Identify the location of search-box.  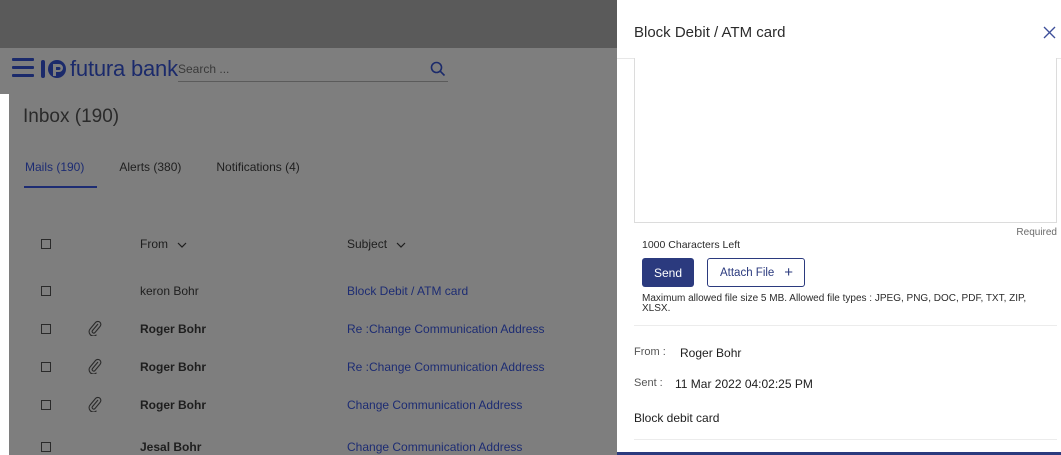
(313, 70).